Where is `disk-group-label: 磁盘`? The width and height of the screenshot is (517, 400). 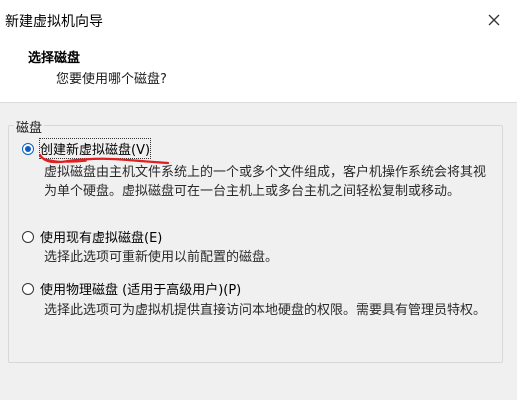 disk-group-label: 磁盘 is located at coordinates (29, 126).